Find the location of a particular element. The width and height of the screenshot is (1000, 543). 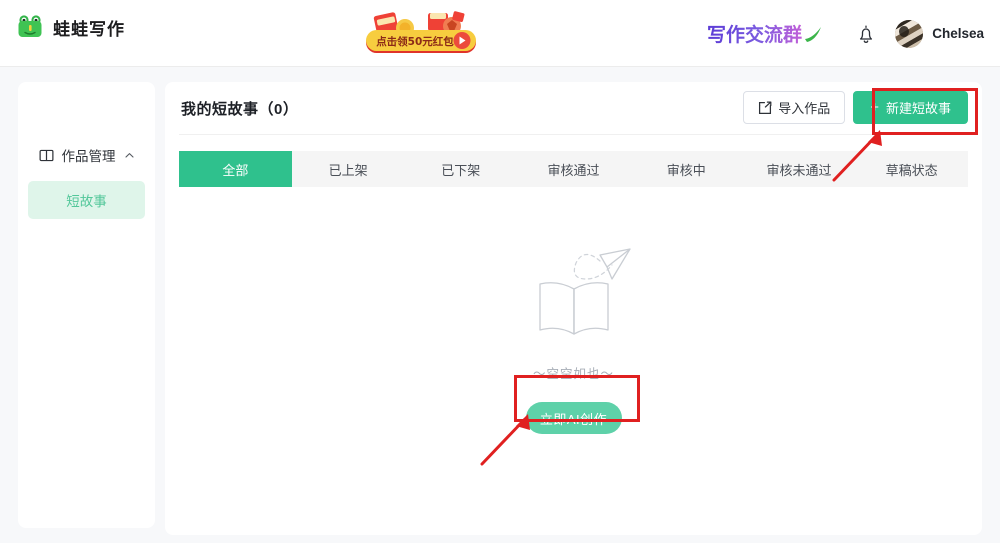

tab-published: 已上架 is located at coordinates (348, 169).